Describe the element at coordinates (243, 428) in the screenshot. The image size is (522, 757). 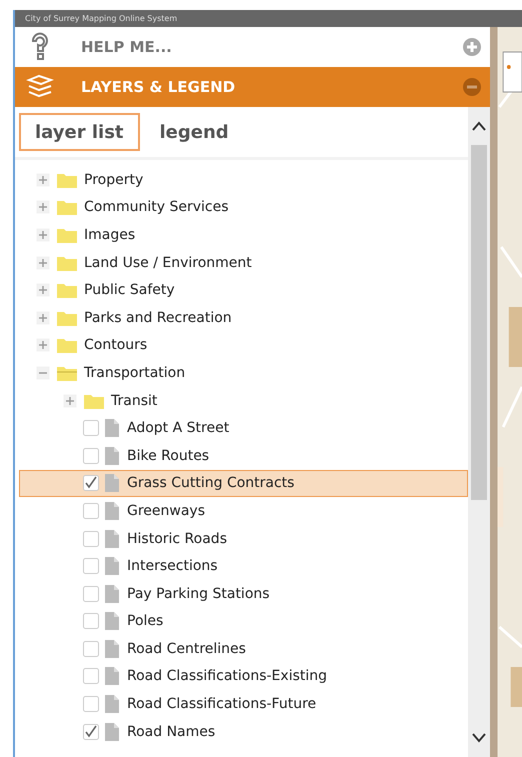
I see `tree-item: Adopt A Street` at that location.